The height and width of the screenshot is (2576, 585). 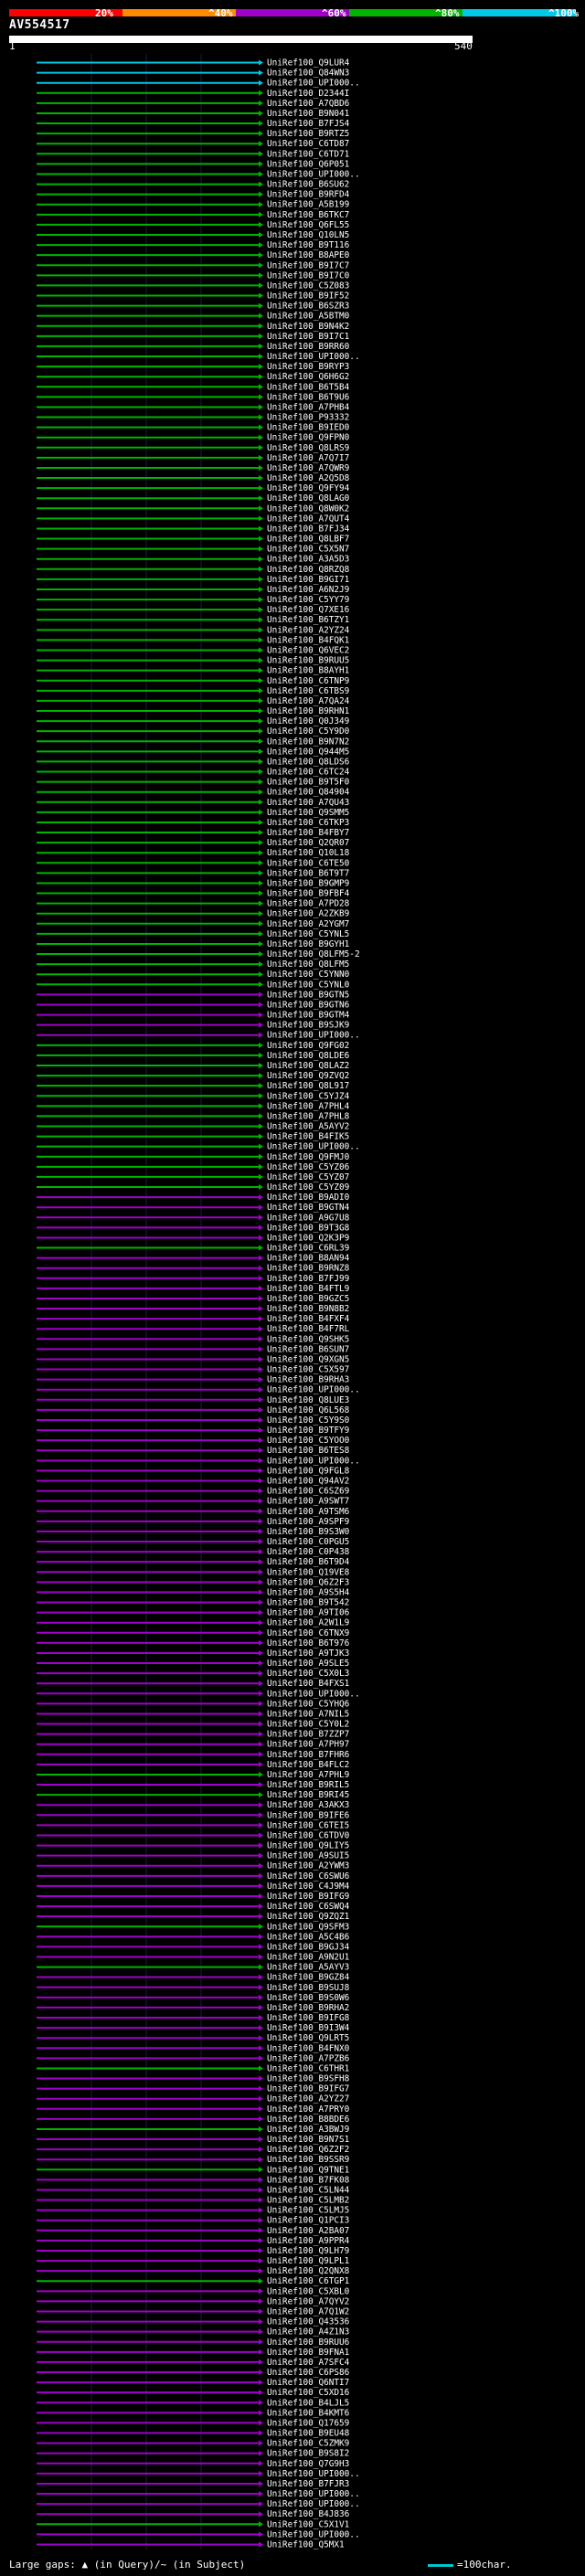 What do you see at coordinates (308, 1674) in the screenshot?
I see `hit-label: UniRef100_C5X0L3` at bounding box center [308, 1674].